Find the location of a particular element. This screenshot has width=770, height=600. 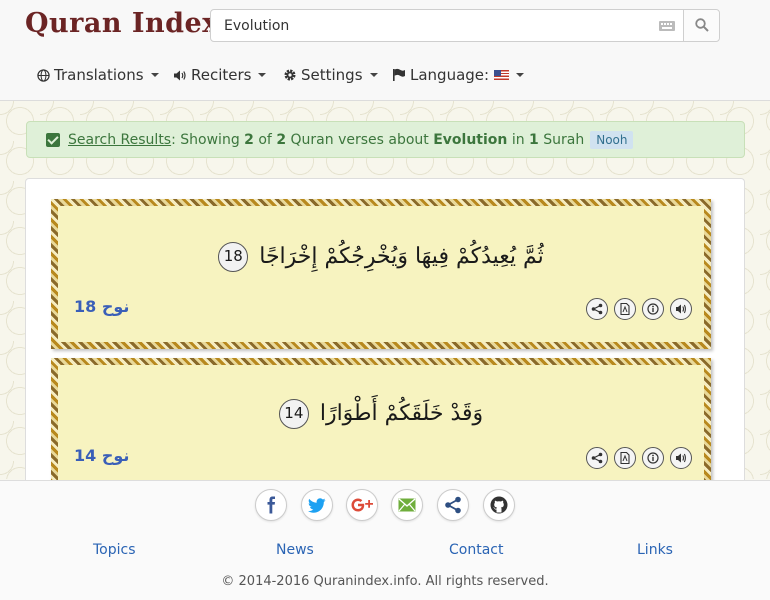

alert-text: of is located at coordinates (265, 139).